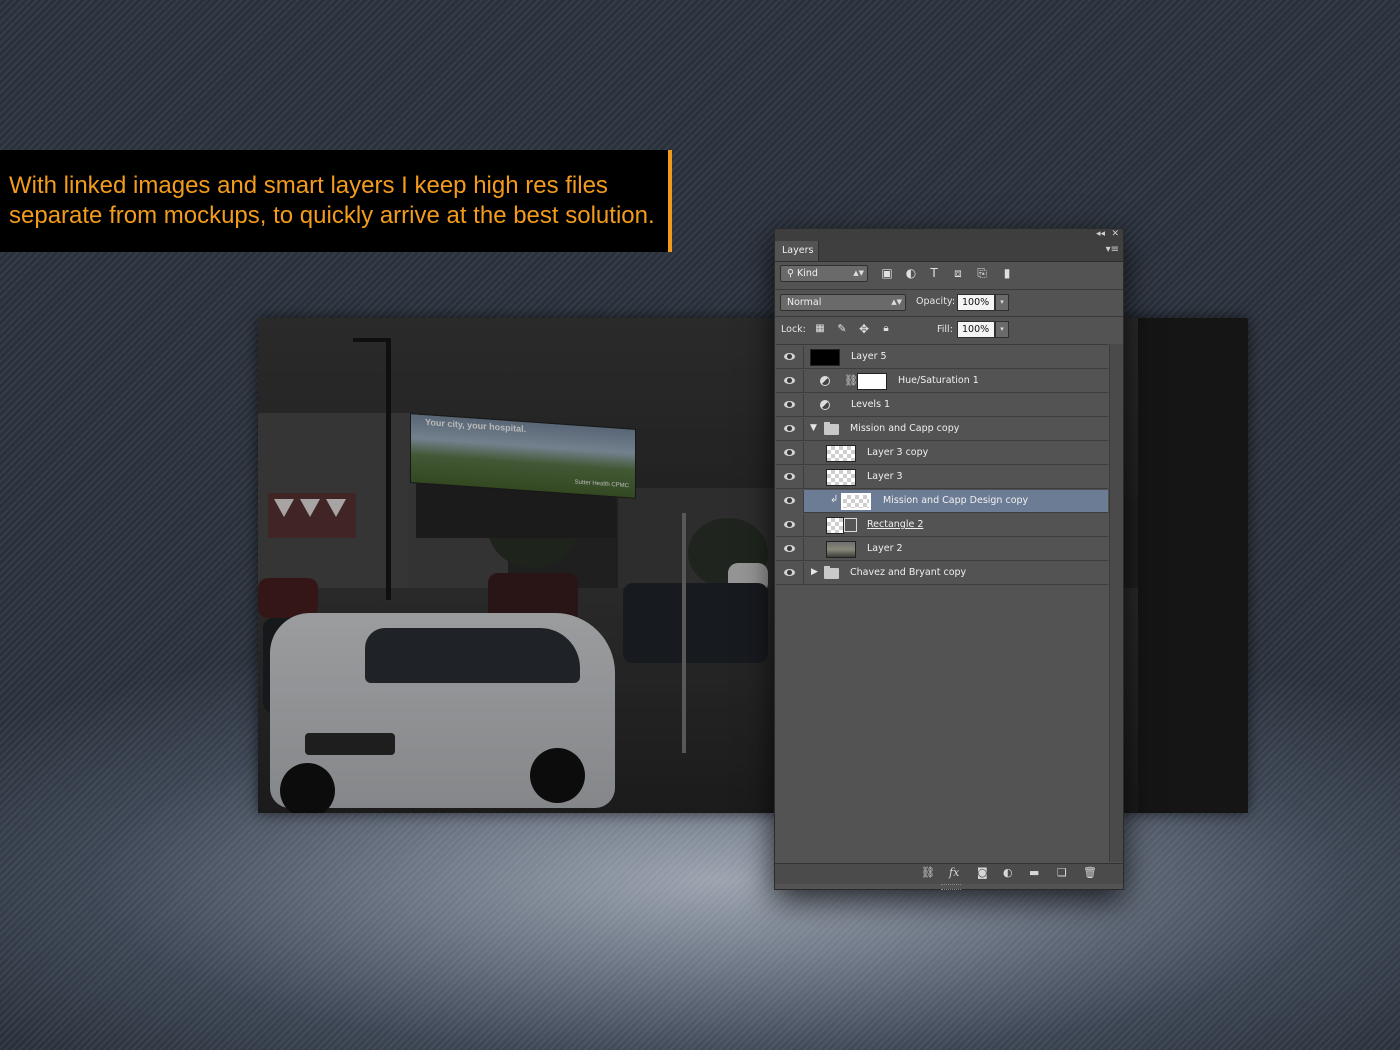 This screenshot has width=1400, height=1050. I want to click on image-filter-icon: ▣, so click(887, 273).